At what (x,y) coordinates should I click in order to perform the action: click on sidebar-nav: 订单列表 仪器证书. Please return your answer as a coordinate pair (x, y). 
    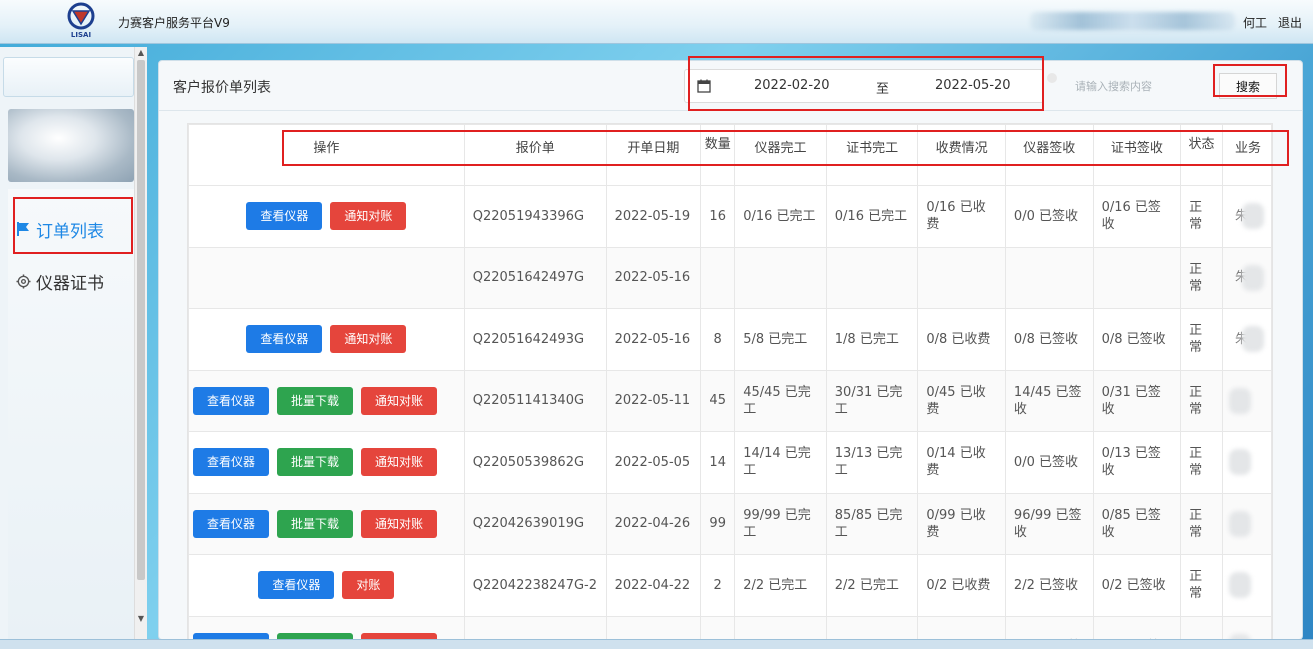
    Looking at the image, I should click on (71, 414).